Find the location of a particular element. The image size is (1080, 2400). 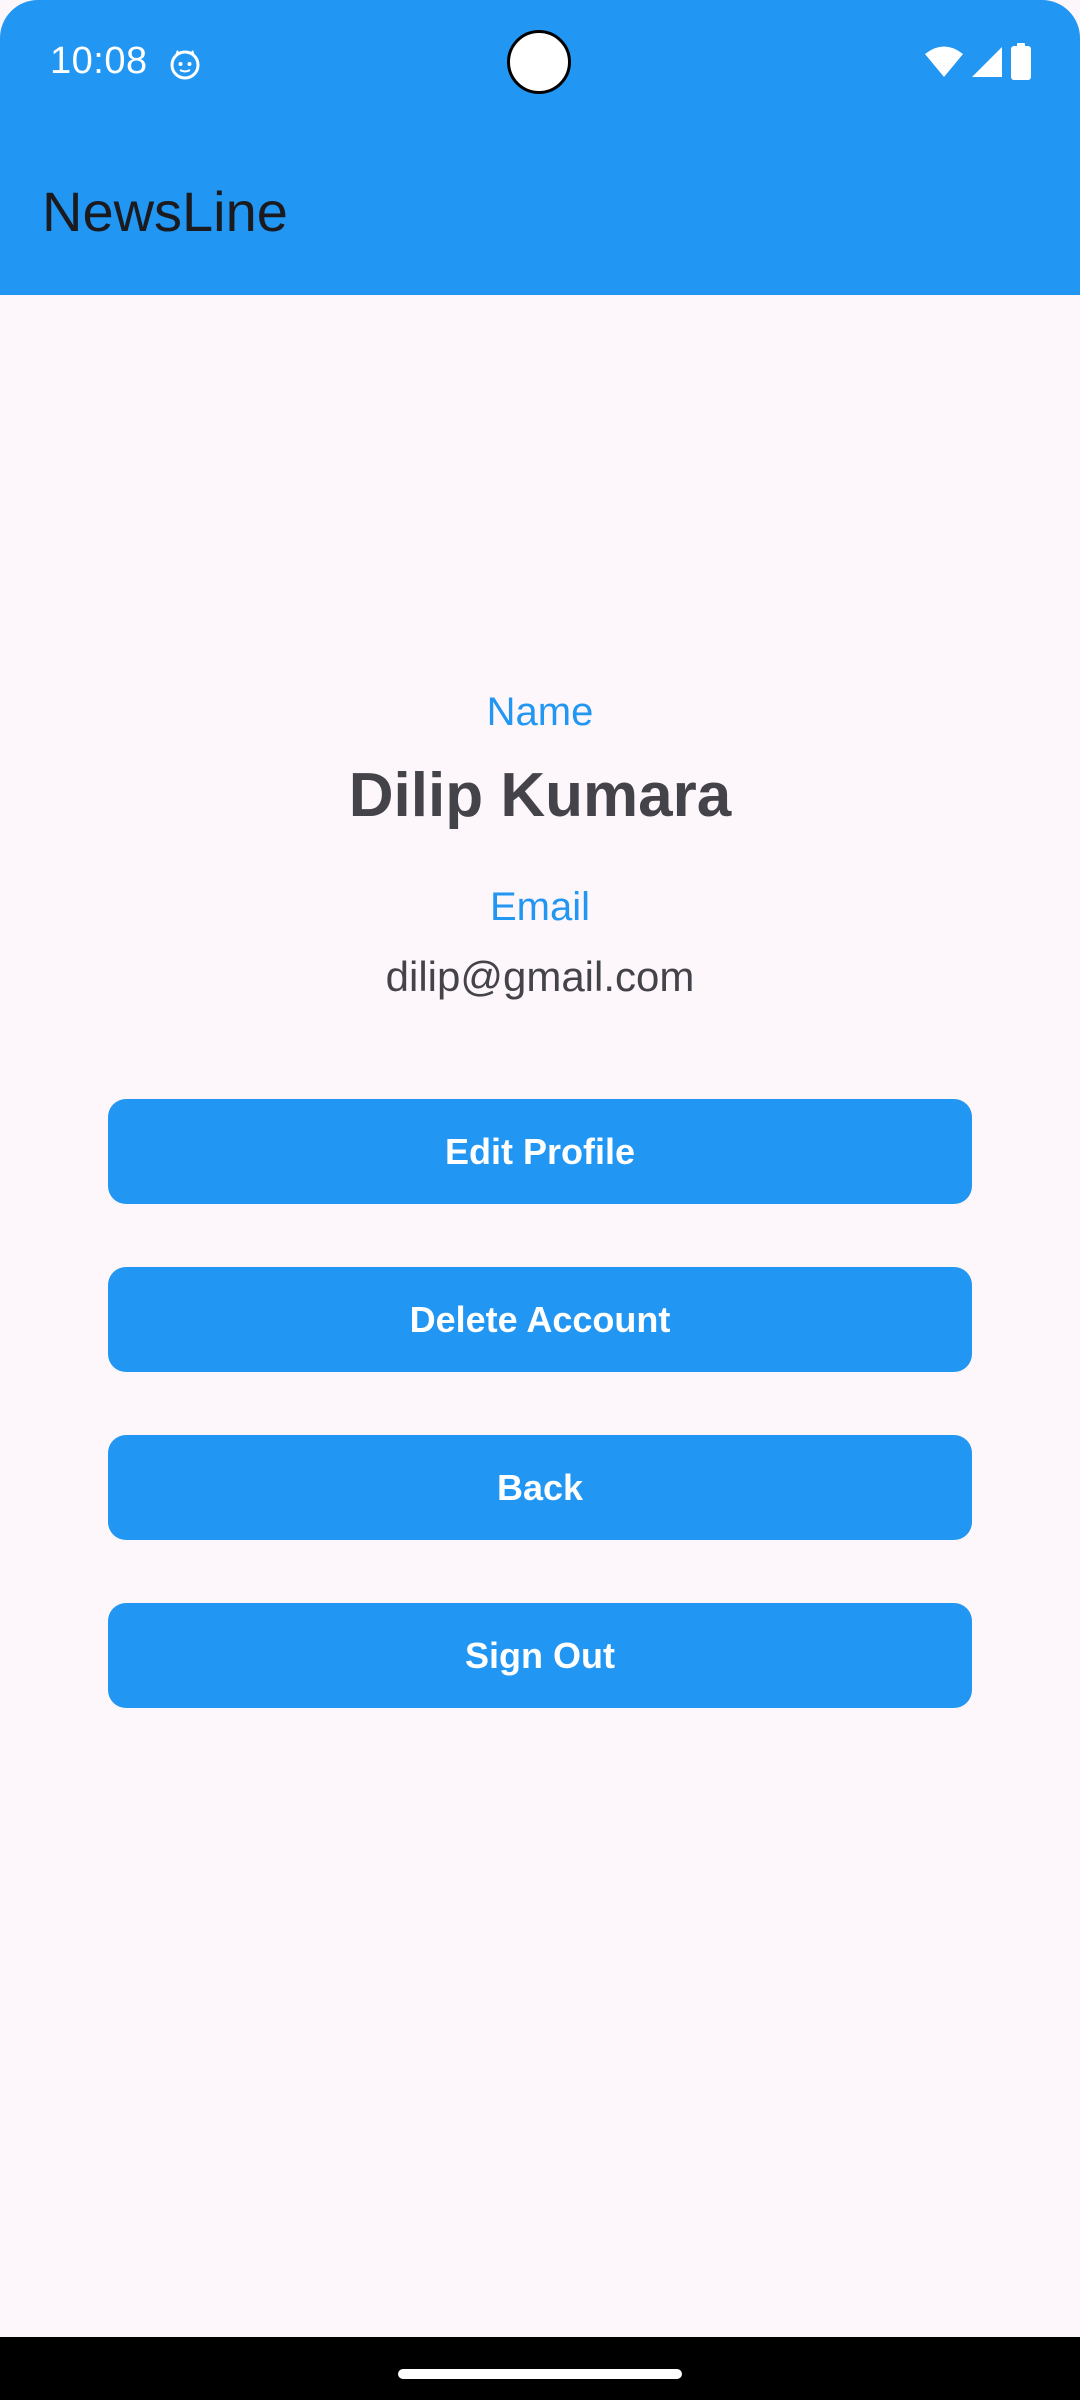

wifi-icon is located at coordinates (944, 64).